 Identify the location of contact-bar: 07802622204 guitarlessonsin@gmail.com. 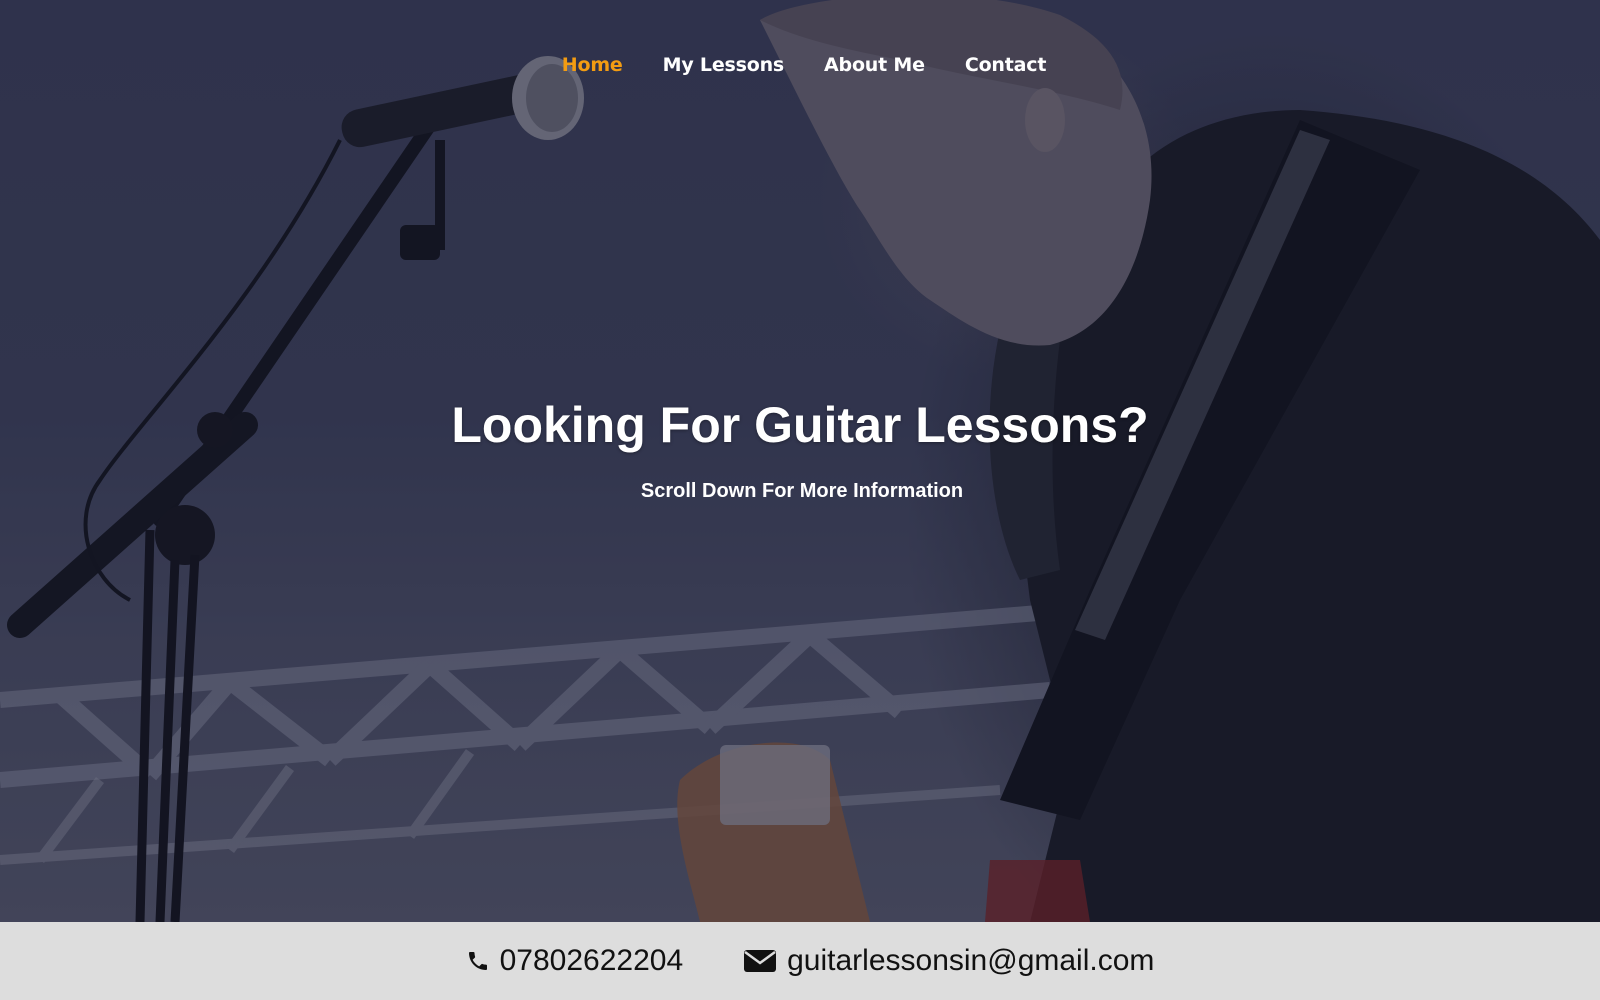
(800, 961).